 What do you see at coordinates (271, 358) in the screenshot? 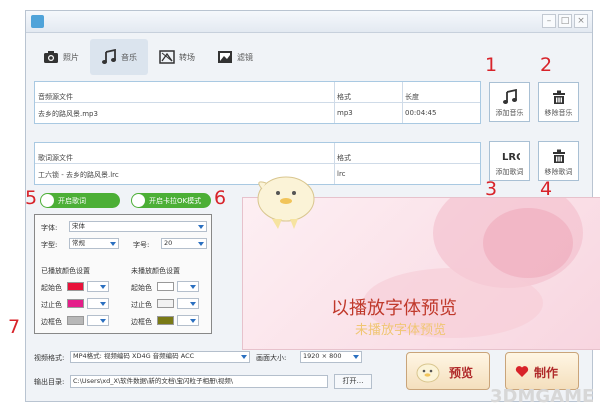
I see `frame-size-label: 画面大小:` at bounding box center [271, 358].